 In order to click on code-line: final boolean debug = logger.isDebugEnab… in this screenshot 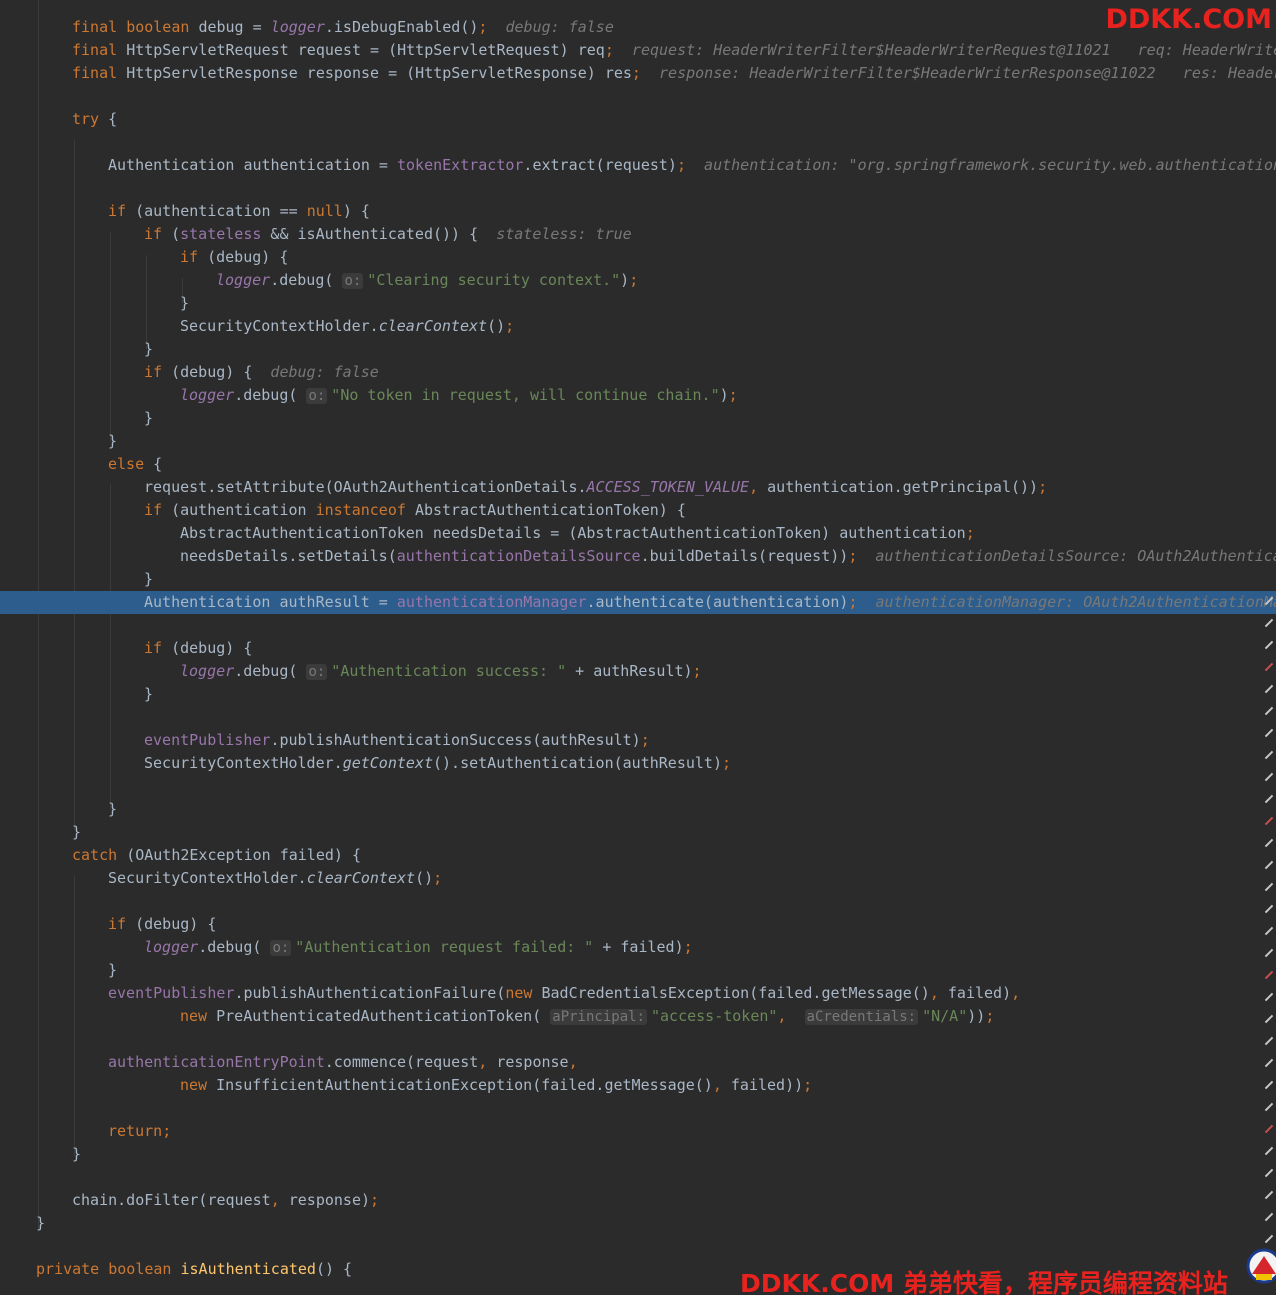, I will do `click(638, 27)`.